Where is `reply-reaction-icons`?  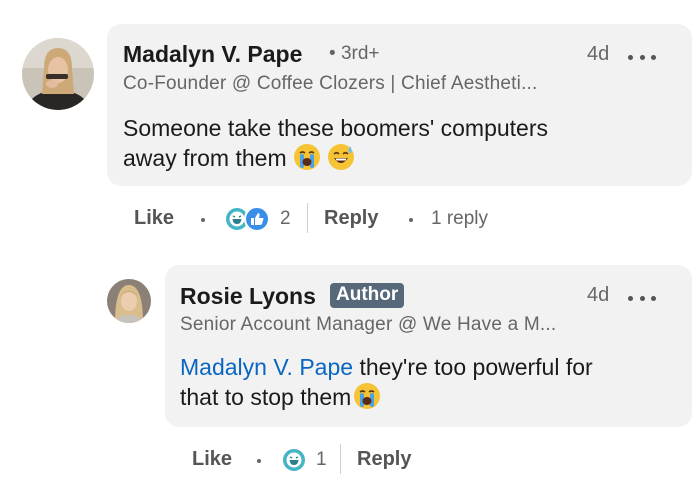 reply-reaction-icons is located at coordinates (294, 460).